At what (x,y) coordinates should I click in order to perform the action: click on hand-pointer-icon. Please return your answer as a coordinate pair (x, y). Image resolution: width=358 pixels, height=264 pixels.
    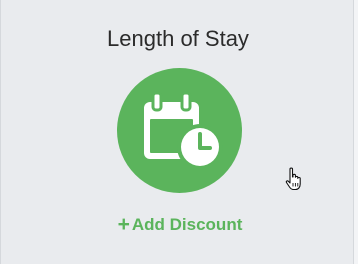
    Looking at the image, I should click on (293, 179).